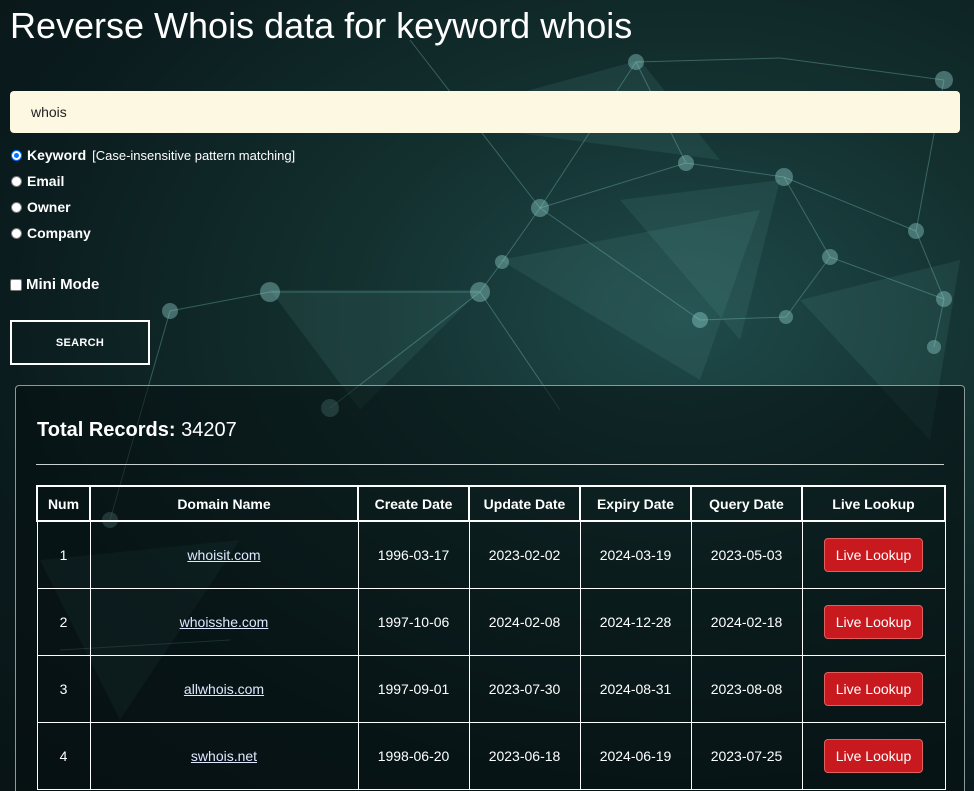 This screenshot has width=974, height=791. I want to click on expiry-date: 2024-08-31, so click(635, 689).